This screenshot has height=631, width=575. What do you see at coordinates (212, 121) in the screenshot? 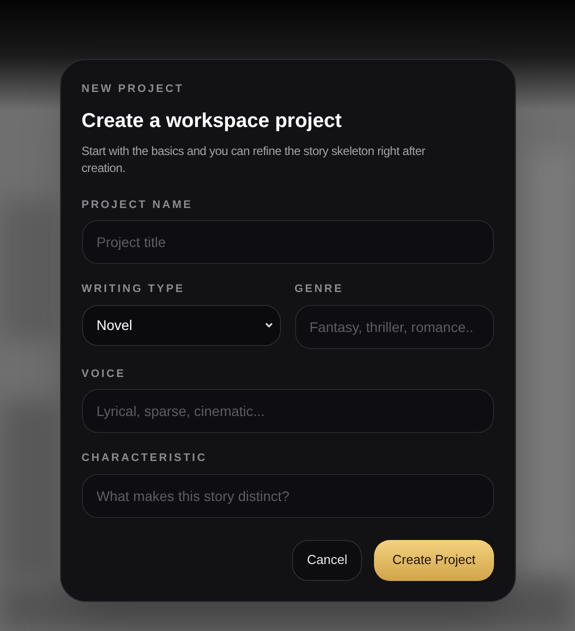
I see `dialog-title: Create a workspace project` at bounding box center [212, 121].